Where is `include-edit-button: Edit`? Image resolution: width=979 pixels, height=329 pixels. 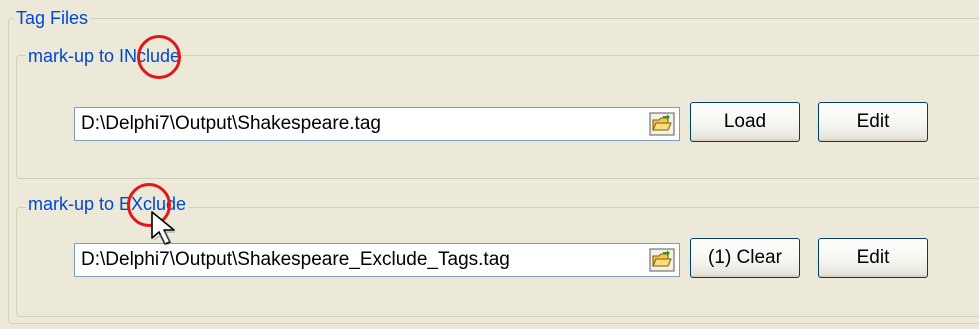 include-edit-button: Edit is located at coordinates (873, 122).